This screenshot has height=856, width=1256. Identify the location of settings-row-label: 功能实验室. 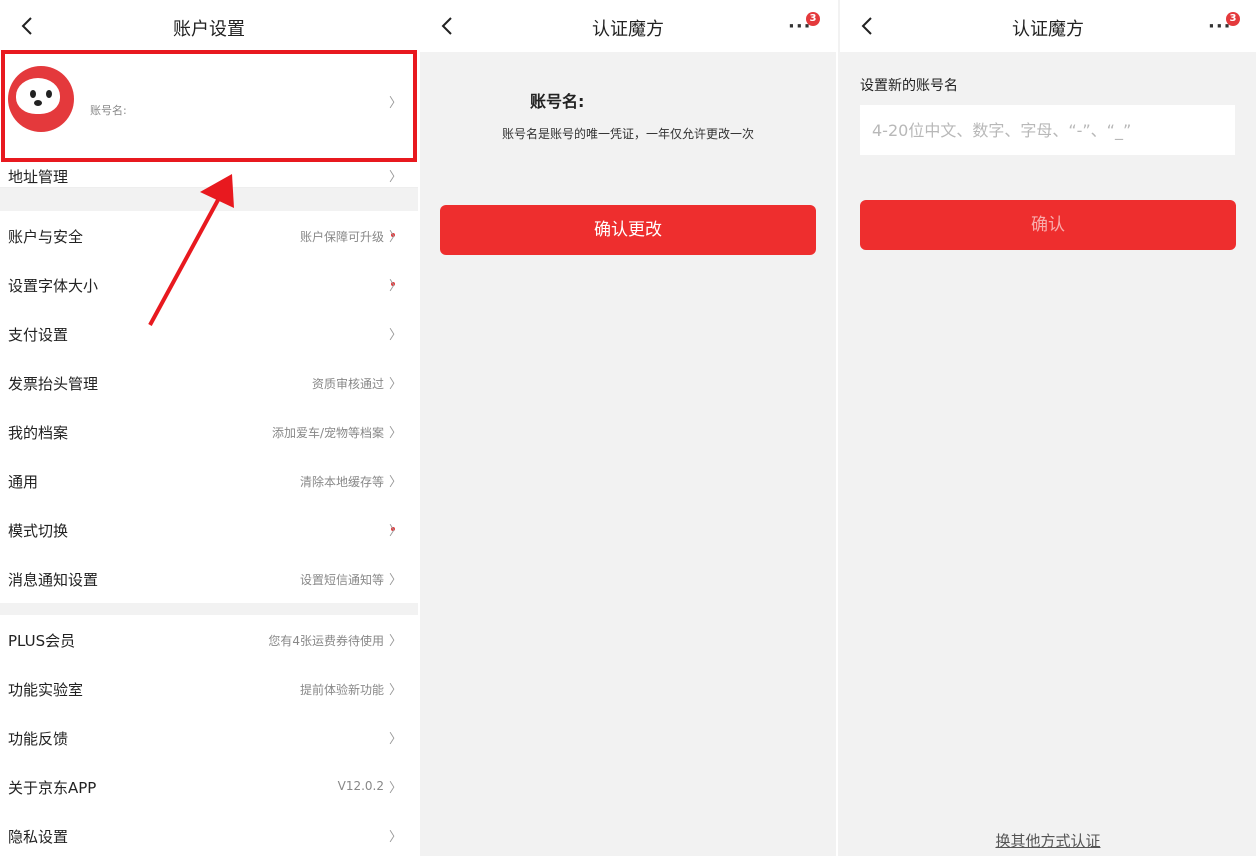
(46, 690).